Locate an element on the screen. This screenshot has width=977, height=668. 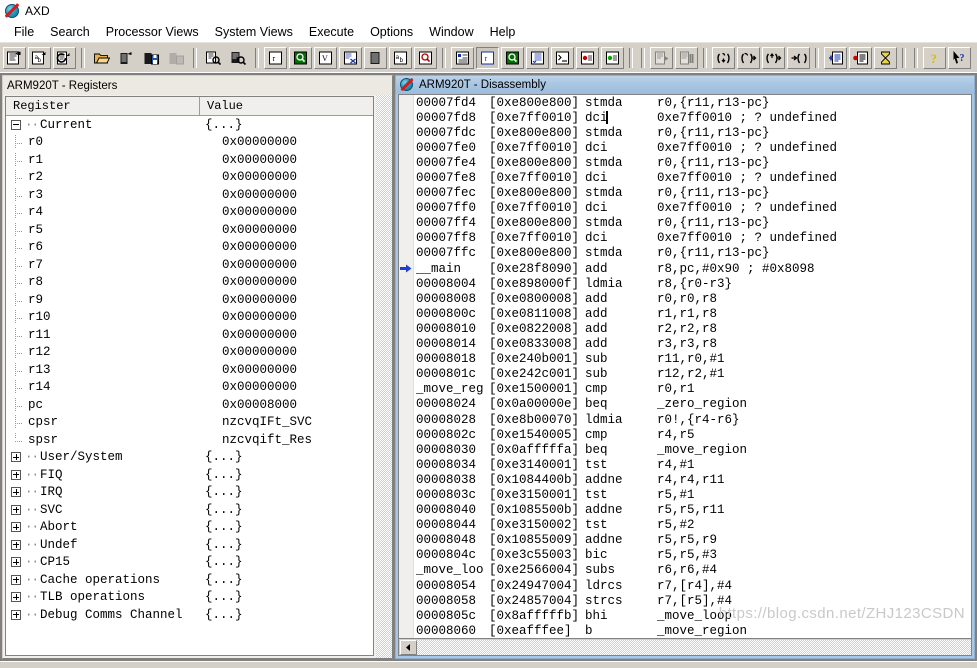
table-row: r12 0x00000000 is located at coordinates (189, 353).